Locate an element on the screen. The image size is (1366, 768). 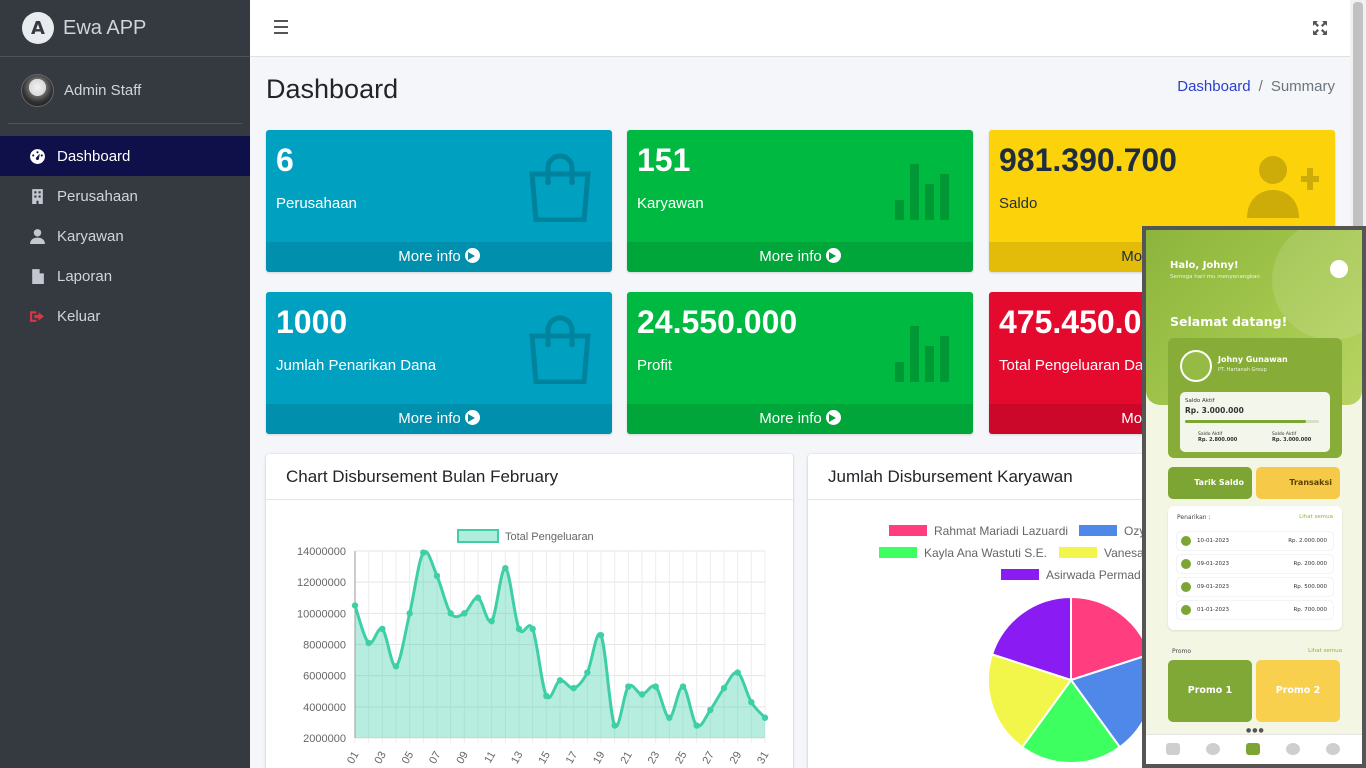
legend-label: Asirwada Permad is located at coordinates (1093, 575).